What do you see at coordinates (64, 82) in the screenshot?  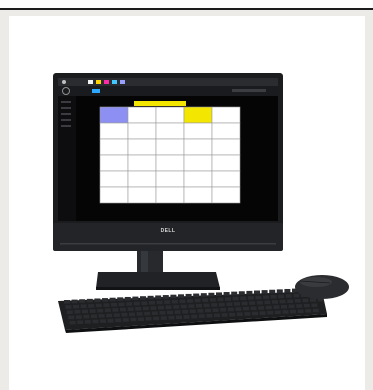 I see `menu-icon` at bounding box center [64, 82].